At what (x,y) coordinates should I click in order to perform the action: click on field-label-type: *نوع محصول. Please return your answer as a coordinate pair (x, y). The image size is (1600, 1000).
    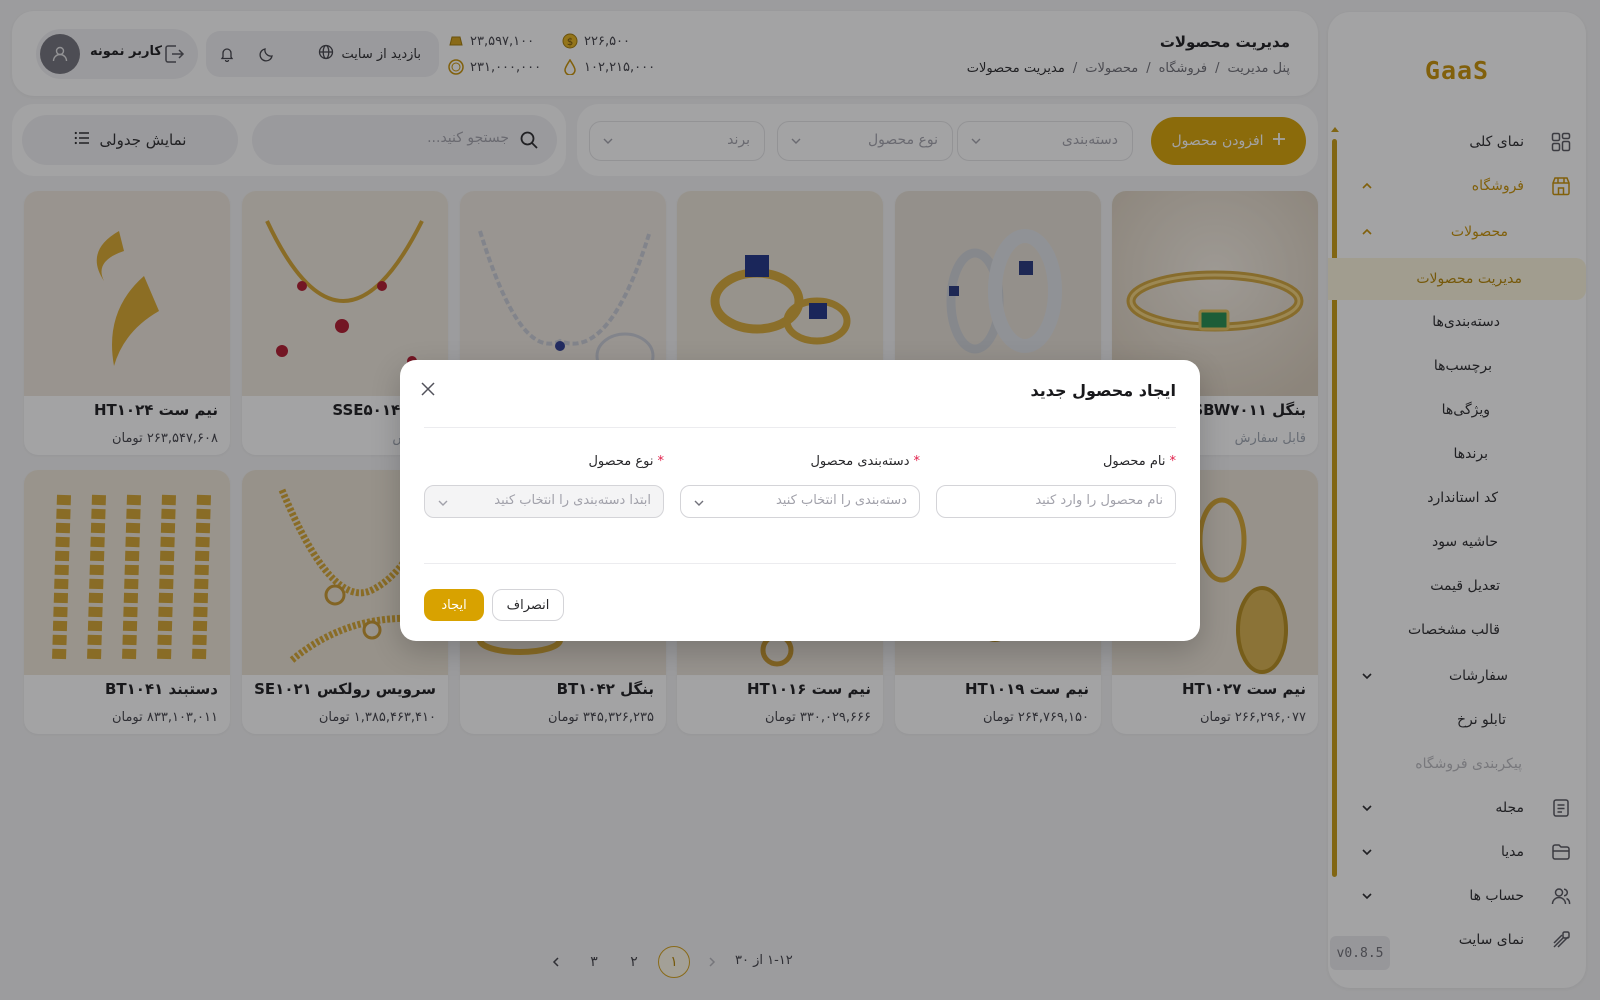
    Looking at the image, I should click on (626, 461).